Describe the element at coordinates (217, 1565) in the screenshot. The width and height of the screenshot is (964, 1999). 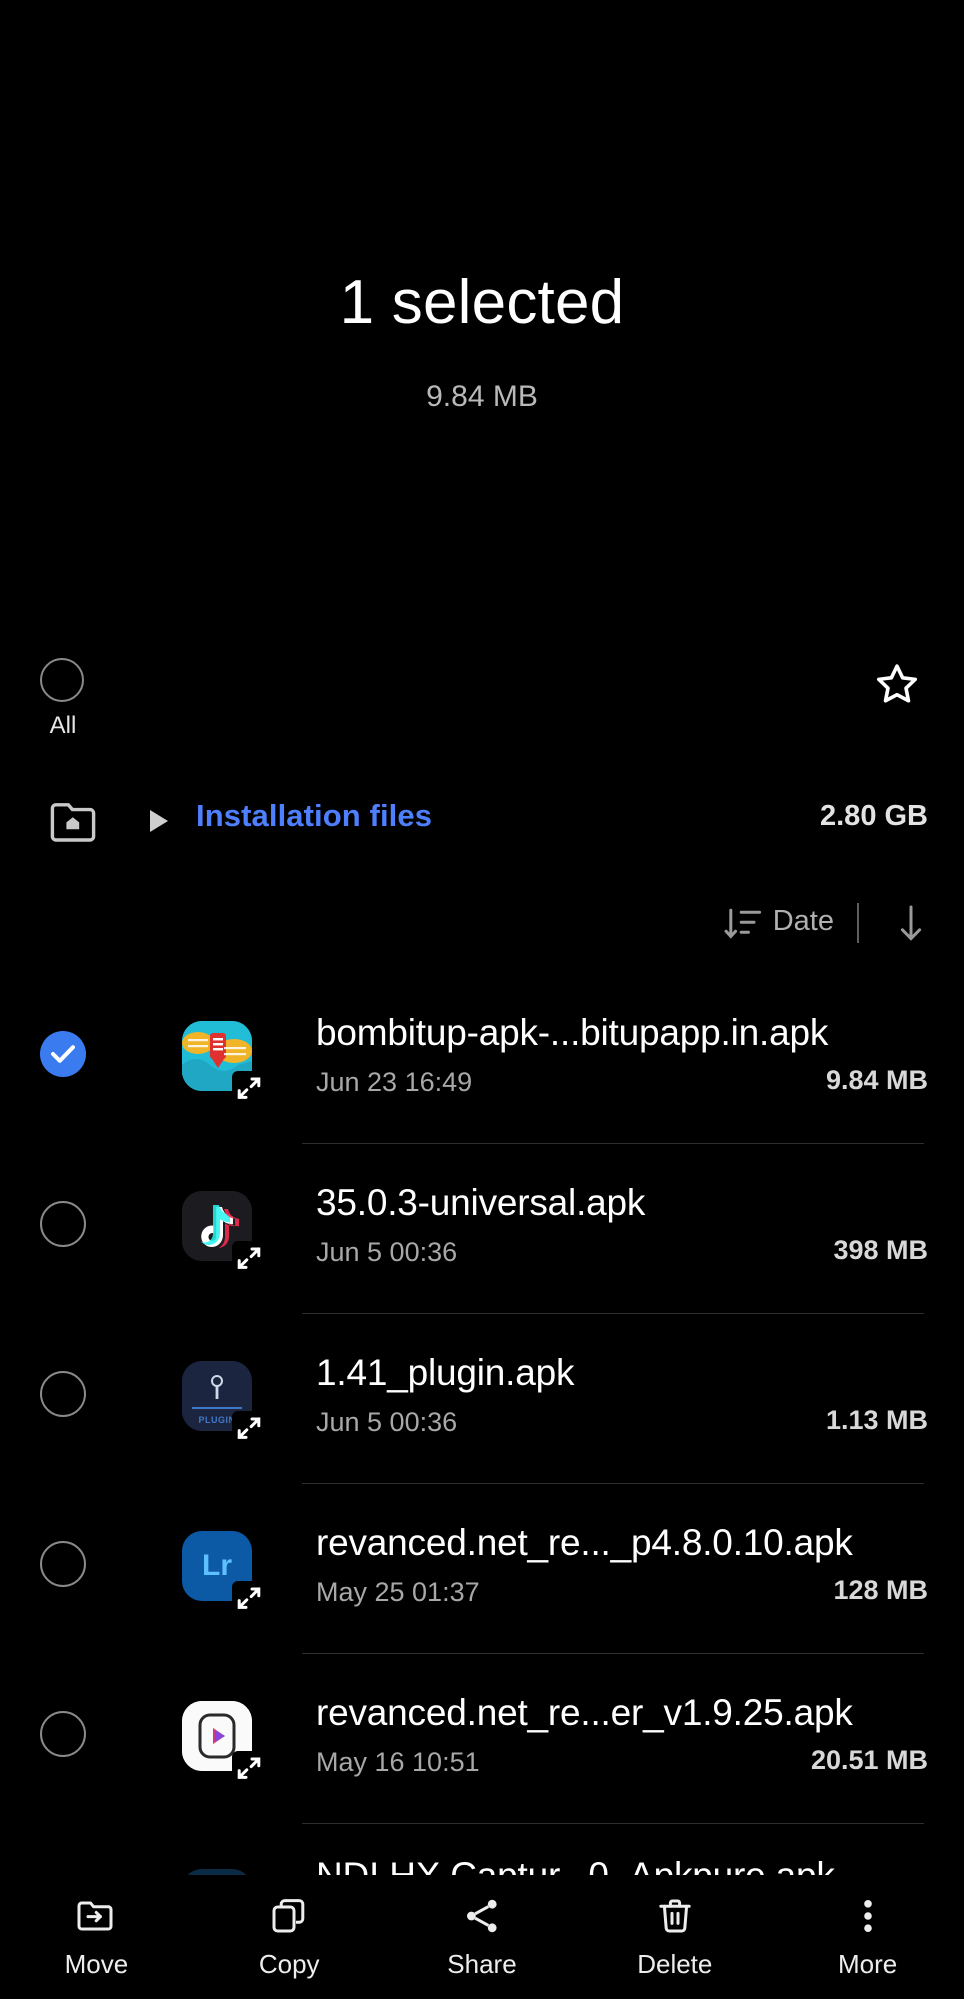
I see `lightroom-icon-label: Lr` at that location.